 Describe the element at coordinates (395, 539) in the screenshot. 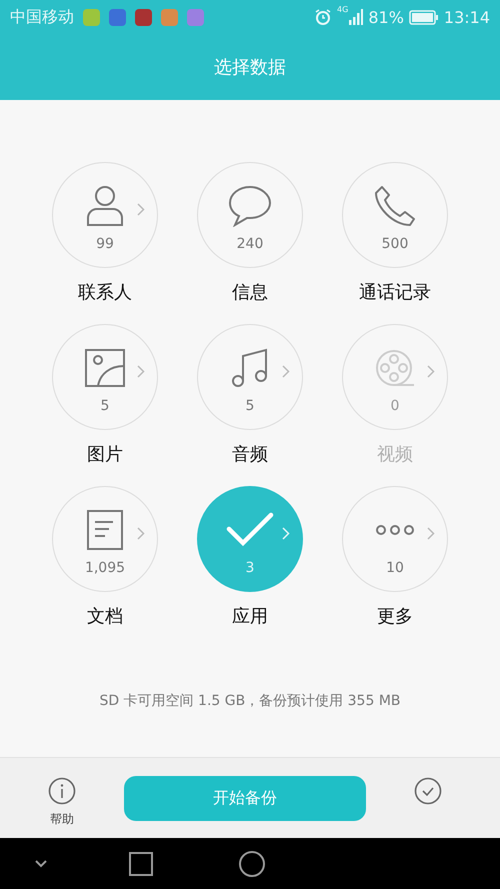

I see `category-toggle: 10` at that location.